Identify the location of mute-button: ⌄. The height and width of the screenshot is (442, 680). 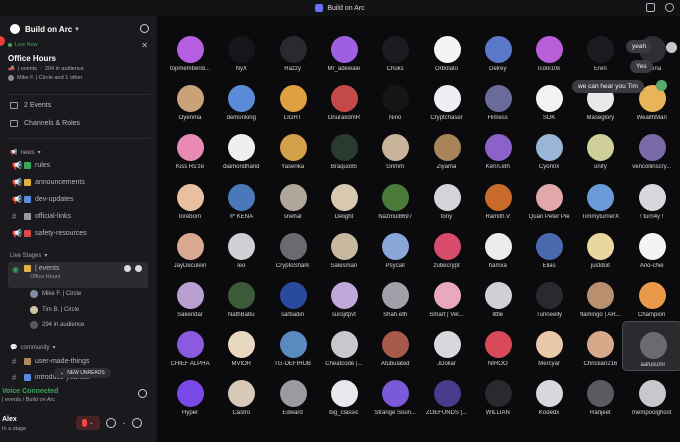
(88, 423).